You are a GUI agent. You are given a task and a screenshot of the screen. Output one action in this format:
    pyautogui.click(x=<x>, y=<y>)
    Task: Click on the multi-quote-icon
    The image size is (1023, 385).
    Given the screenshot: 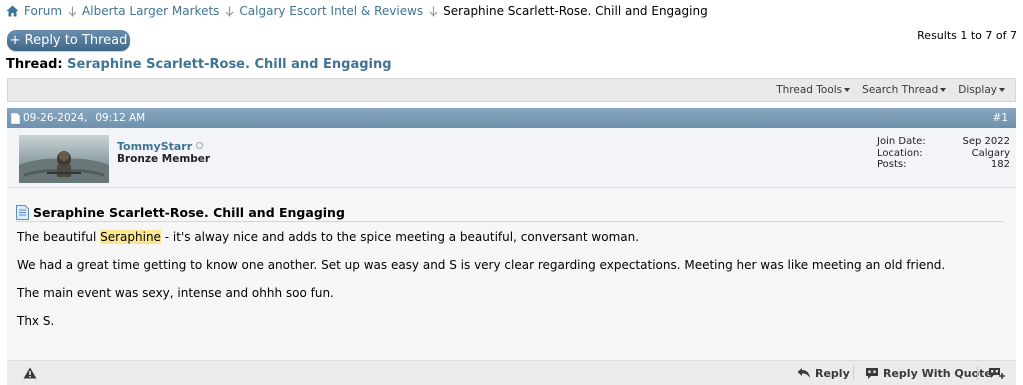 What is the action you would take?
    pyautogui.click(x=997, y=373)
    